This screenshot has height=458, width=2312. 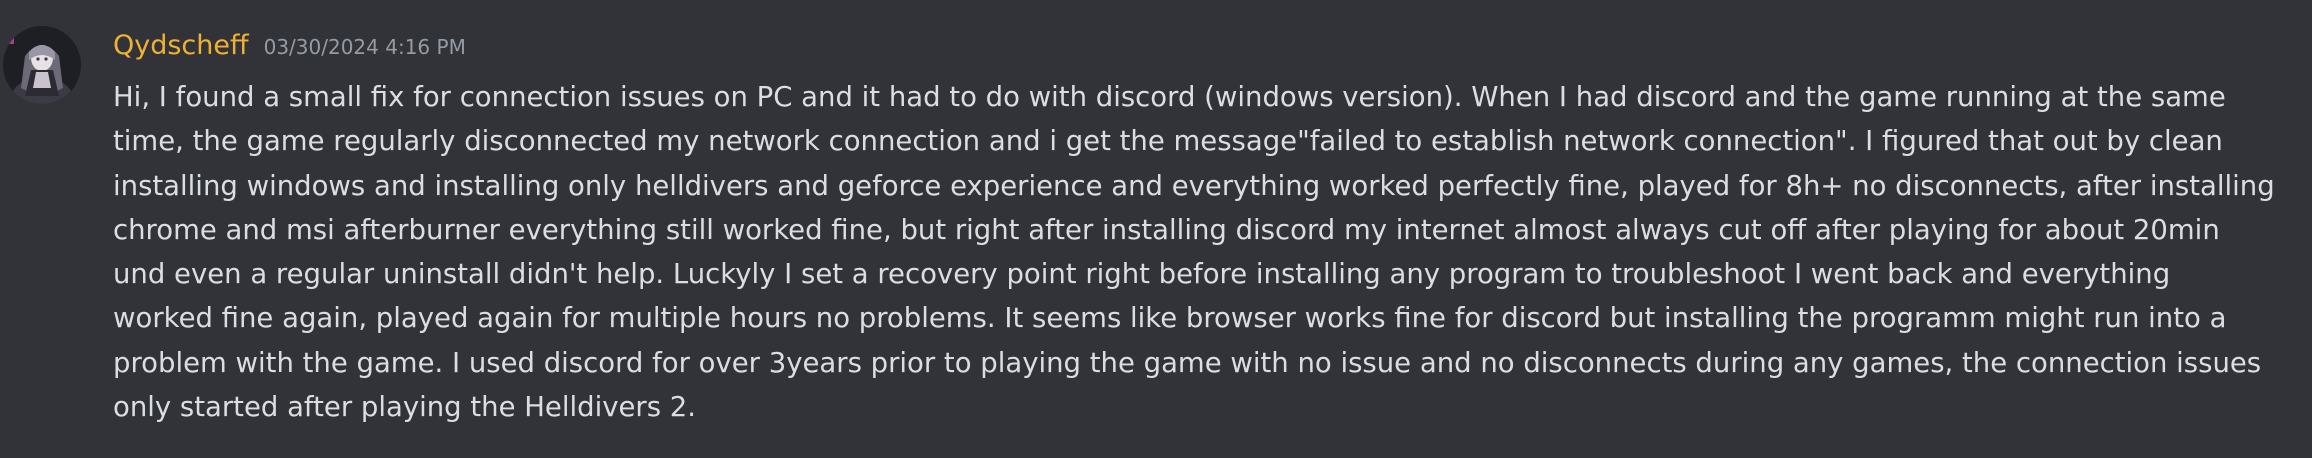 What do you see at coordinates (181, 45) in the screenshot?
I see `author-name: Qydscheff` at bounding box center [181, 45].